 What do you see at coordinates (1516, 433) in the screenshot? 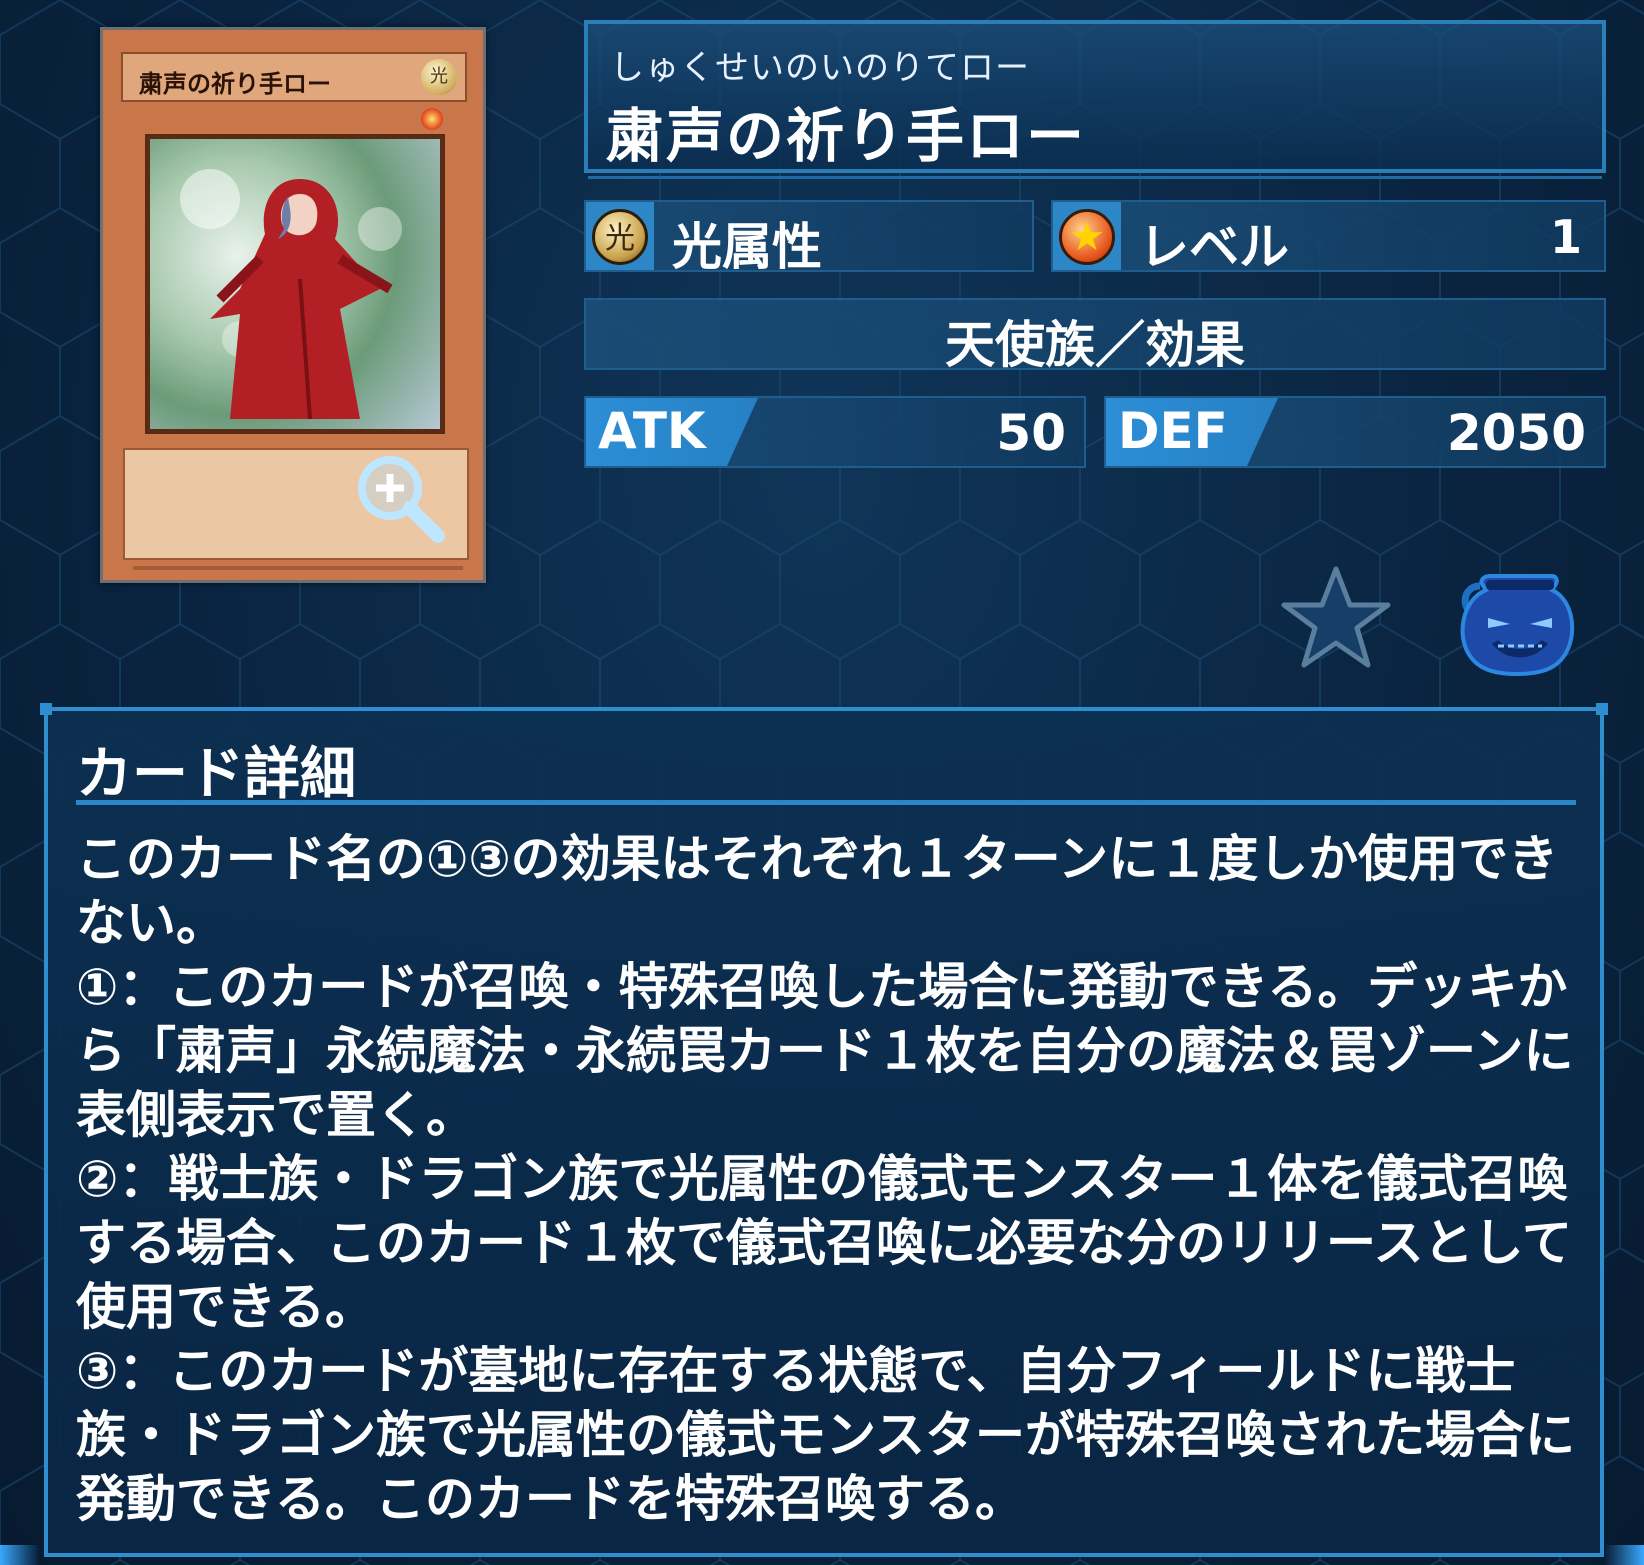
I see `def-value: 2050` at bounding box center [1516, 433].